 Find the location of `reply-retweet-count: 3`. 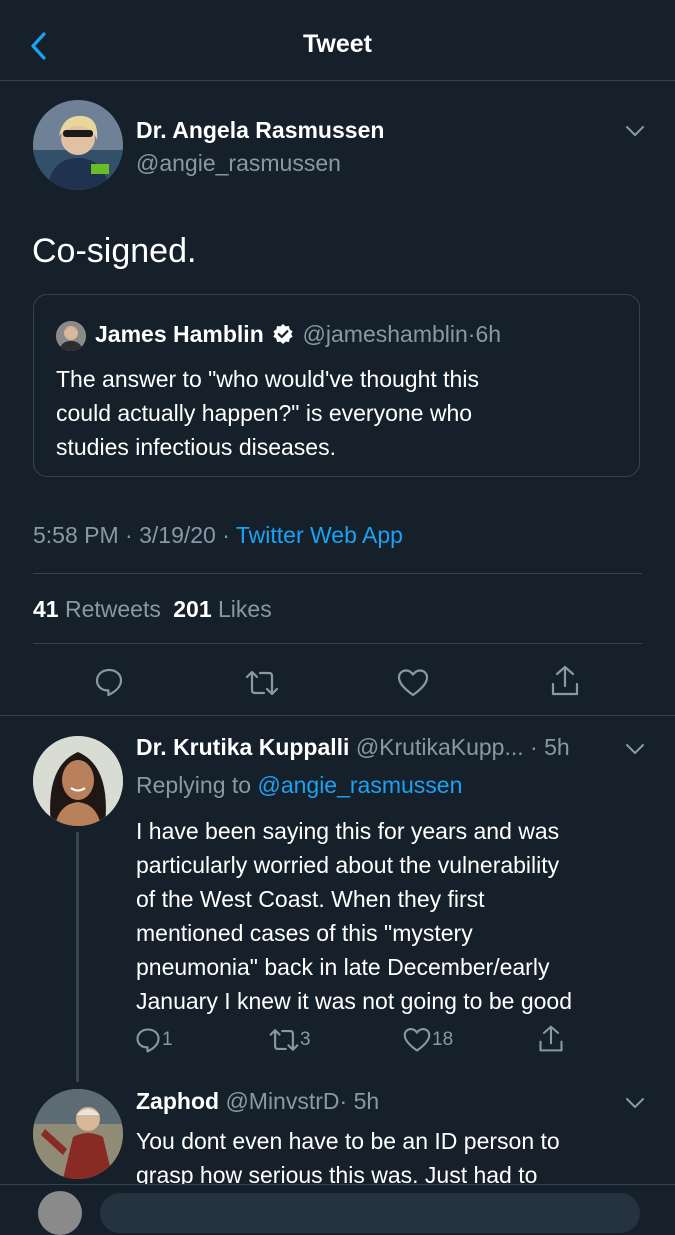

reply-retweet-count: 3 is located at coordinates (305, 1039).